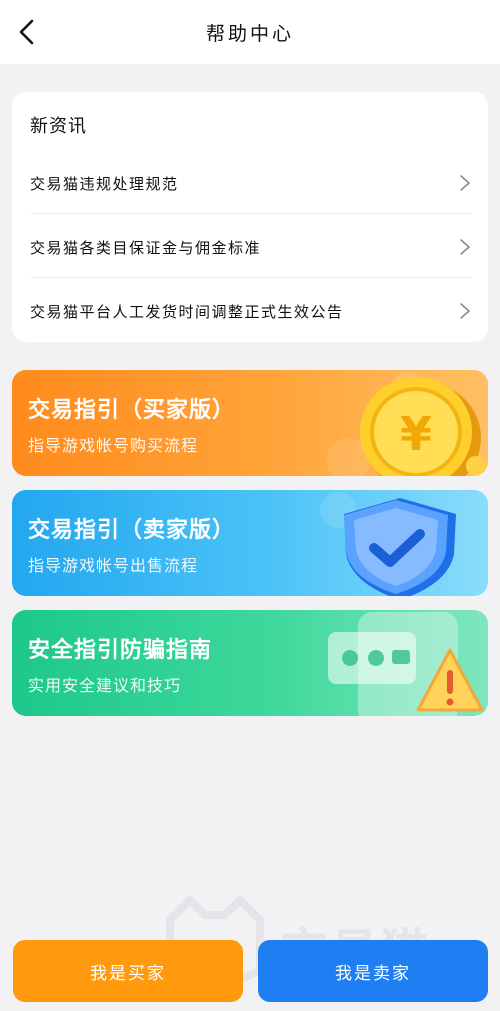 The height and width of the screenshot is (1011, 500). I want to click on seller-button: 我是卖家, so click(373, 971).